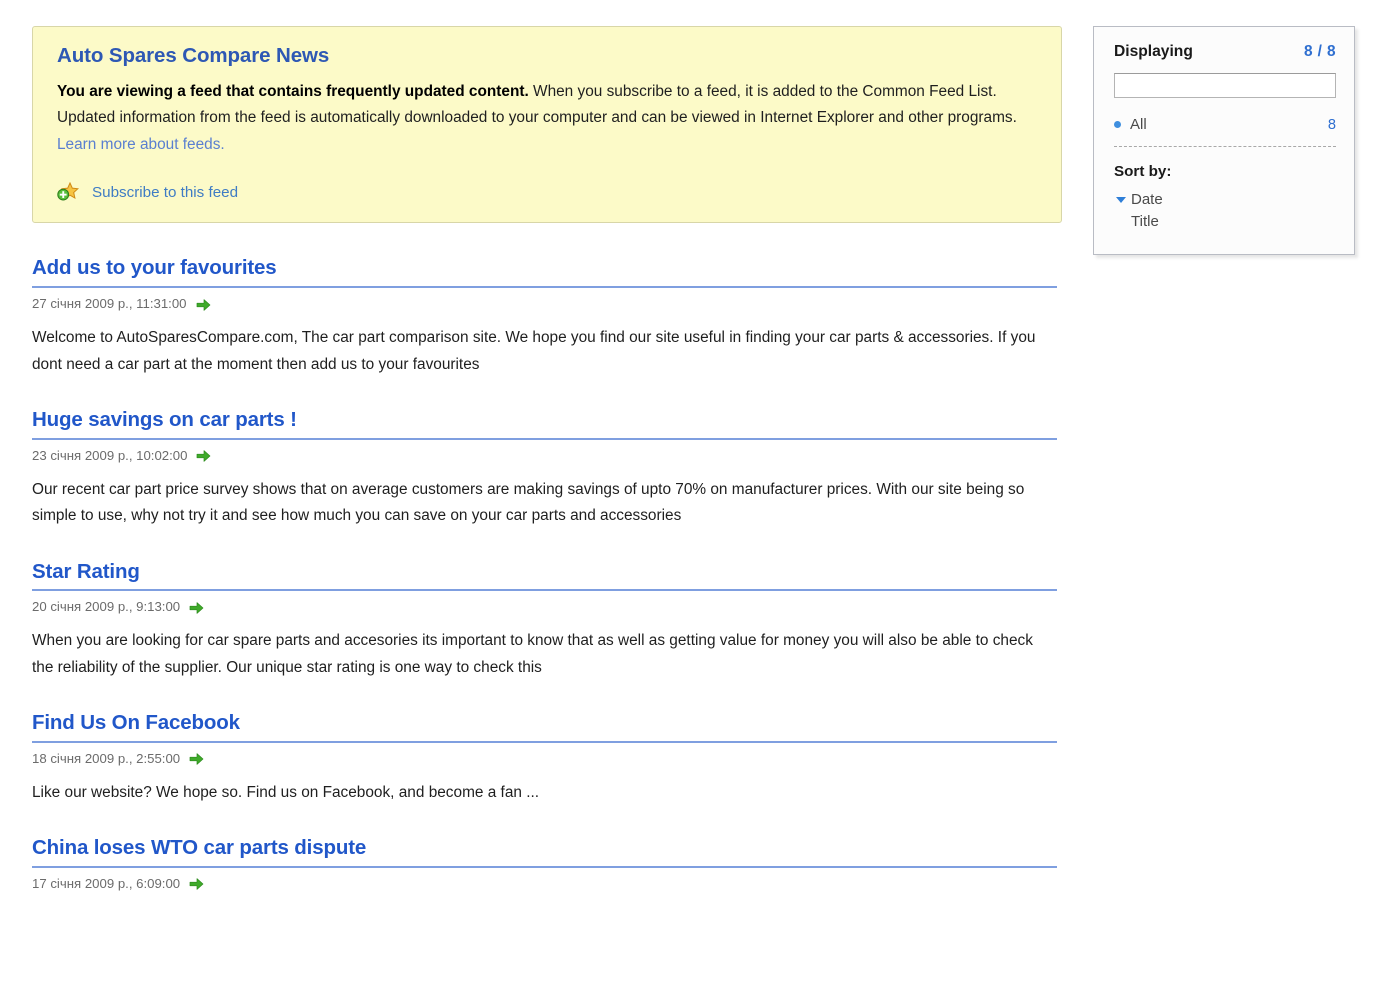 This screenshot has height=1000, width=1400. What do you see at coordinates (1120, 199) in the screenshot?
I see `caret-down-icon` at bounding box center [1120, 199].